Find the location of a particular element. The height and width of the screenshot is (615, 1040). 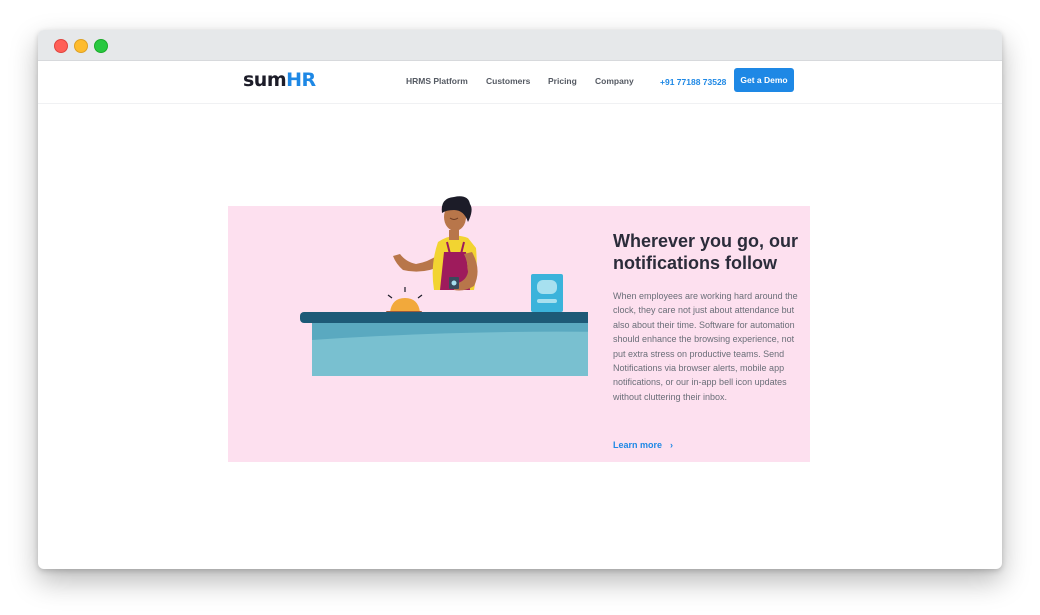

get-a-demo-button: Get a Demo is located at coordinates (764, 80).